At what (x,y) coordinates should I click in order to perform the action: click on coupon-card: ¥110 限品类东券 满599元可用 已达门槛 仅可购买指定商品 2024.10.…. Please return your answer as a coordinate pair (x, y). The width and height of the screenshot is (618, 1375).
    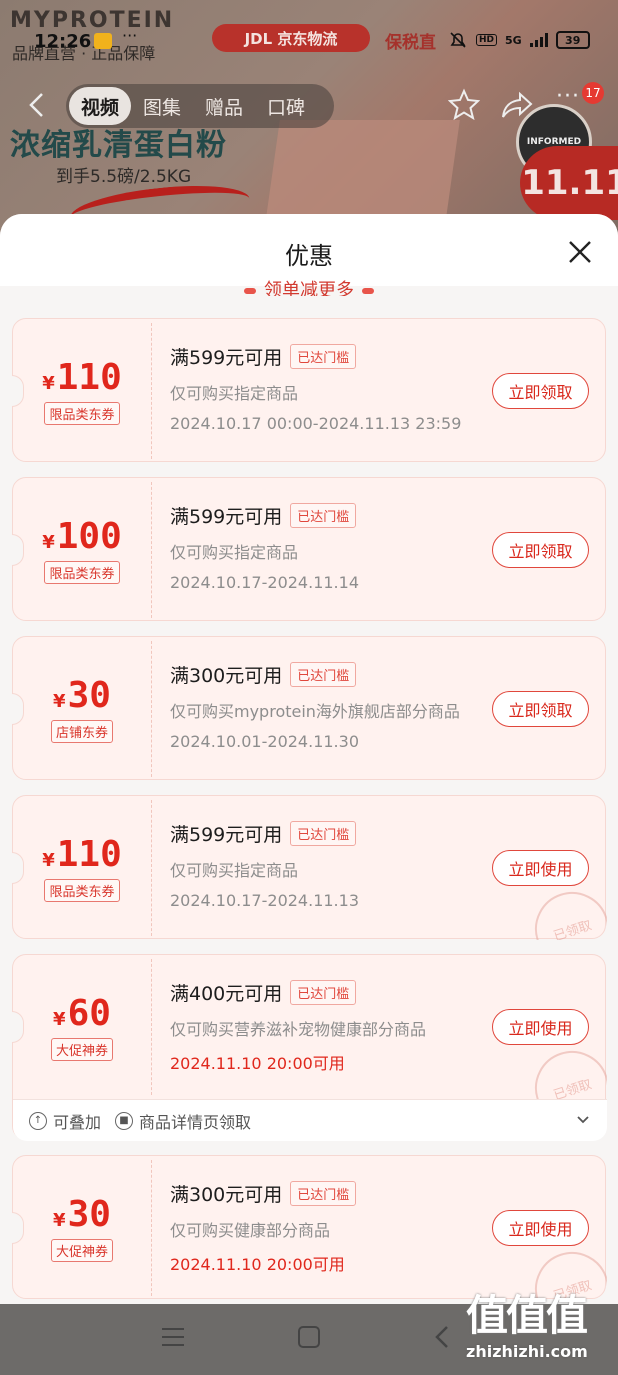
    Looking at the image, I should click on (309, 390).